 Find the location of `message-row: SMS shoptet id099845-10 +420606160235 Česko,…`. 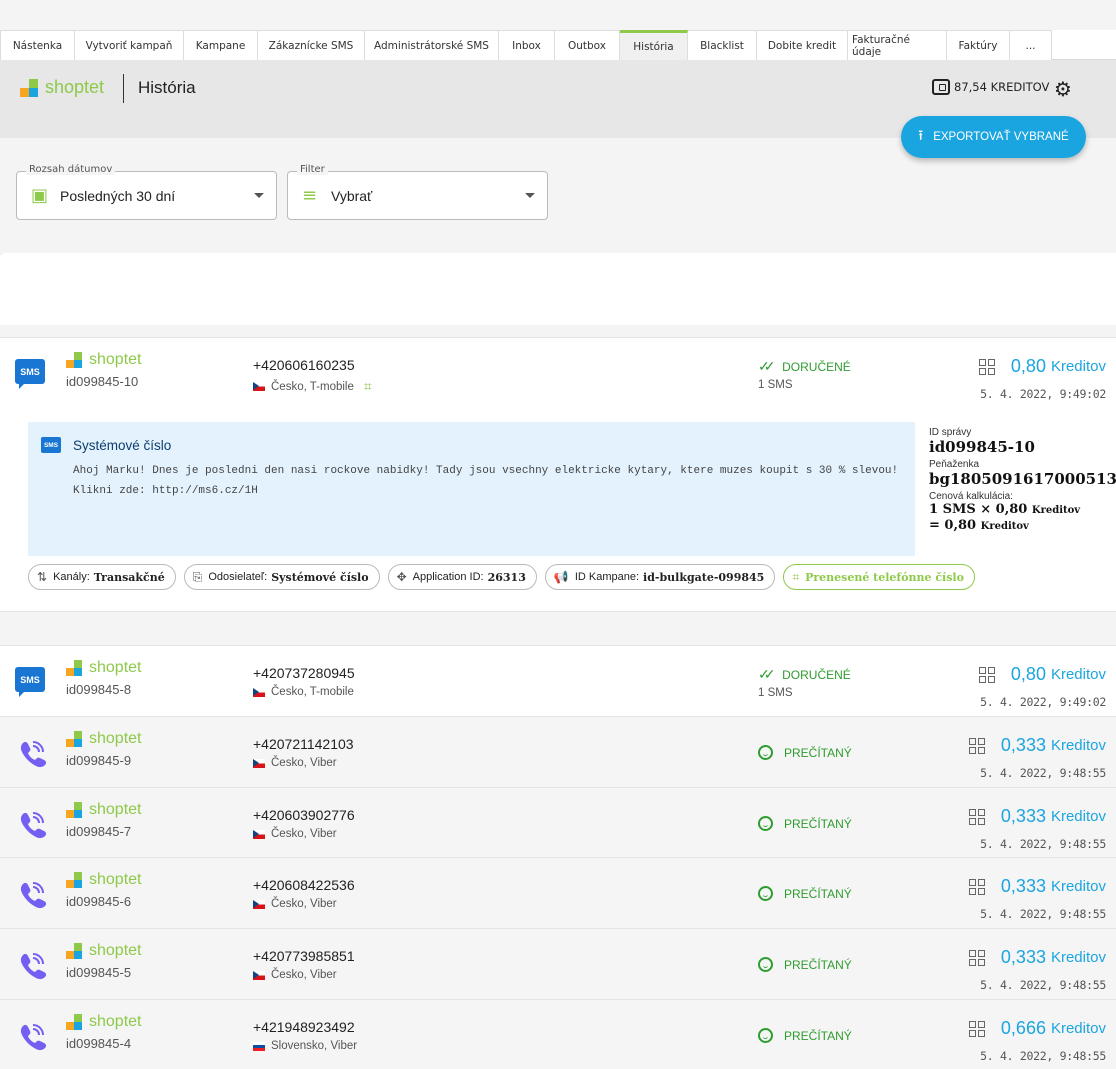

message-row: SMS shoptet id099845-10 +420606160235 Česko,… is located at coordinates (558, 372).